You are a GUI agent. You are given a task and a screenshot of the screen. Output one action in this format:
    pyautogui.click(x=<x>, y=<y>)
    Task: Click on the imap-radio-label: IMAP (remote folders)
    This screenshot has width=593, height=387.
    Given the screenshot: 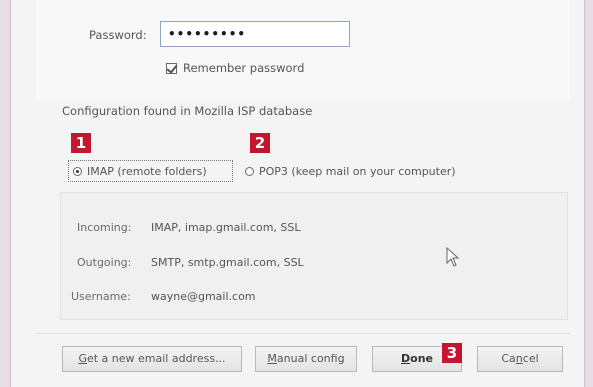 What is the action you would take?
    pyautogui.click(x=147, y=171)
    